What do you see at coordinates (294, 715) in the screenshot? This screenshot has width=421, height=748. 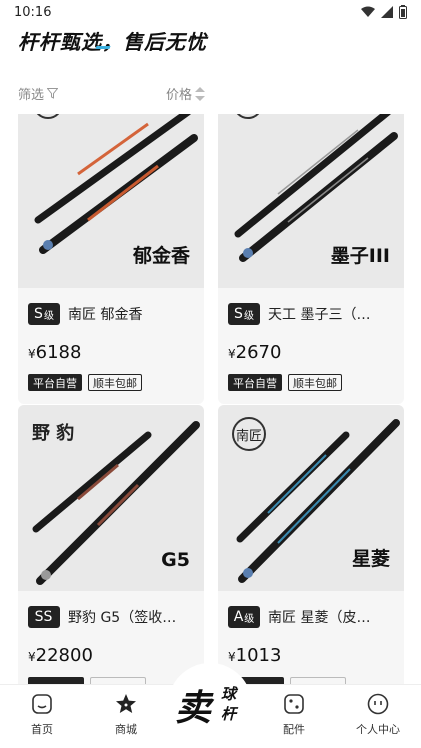 I see `nav-parts: 配件` at bounding box center [294, 715].